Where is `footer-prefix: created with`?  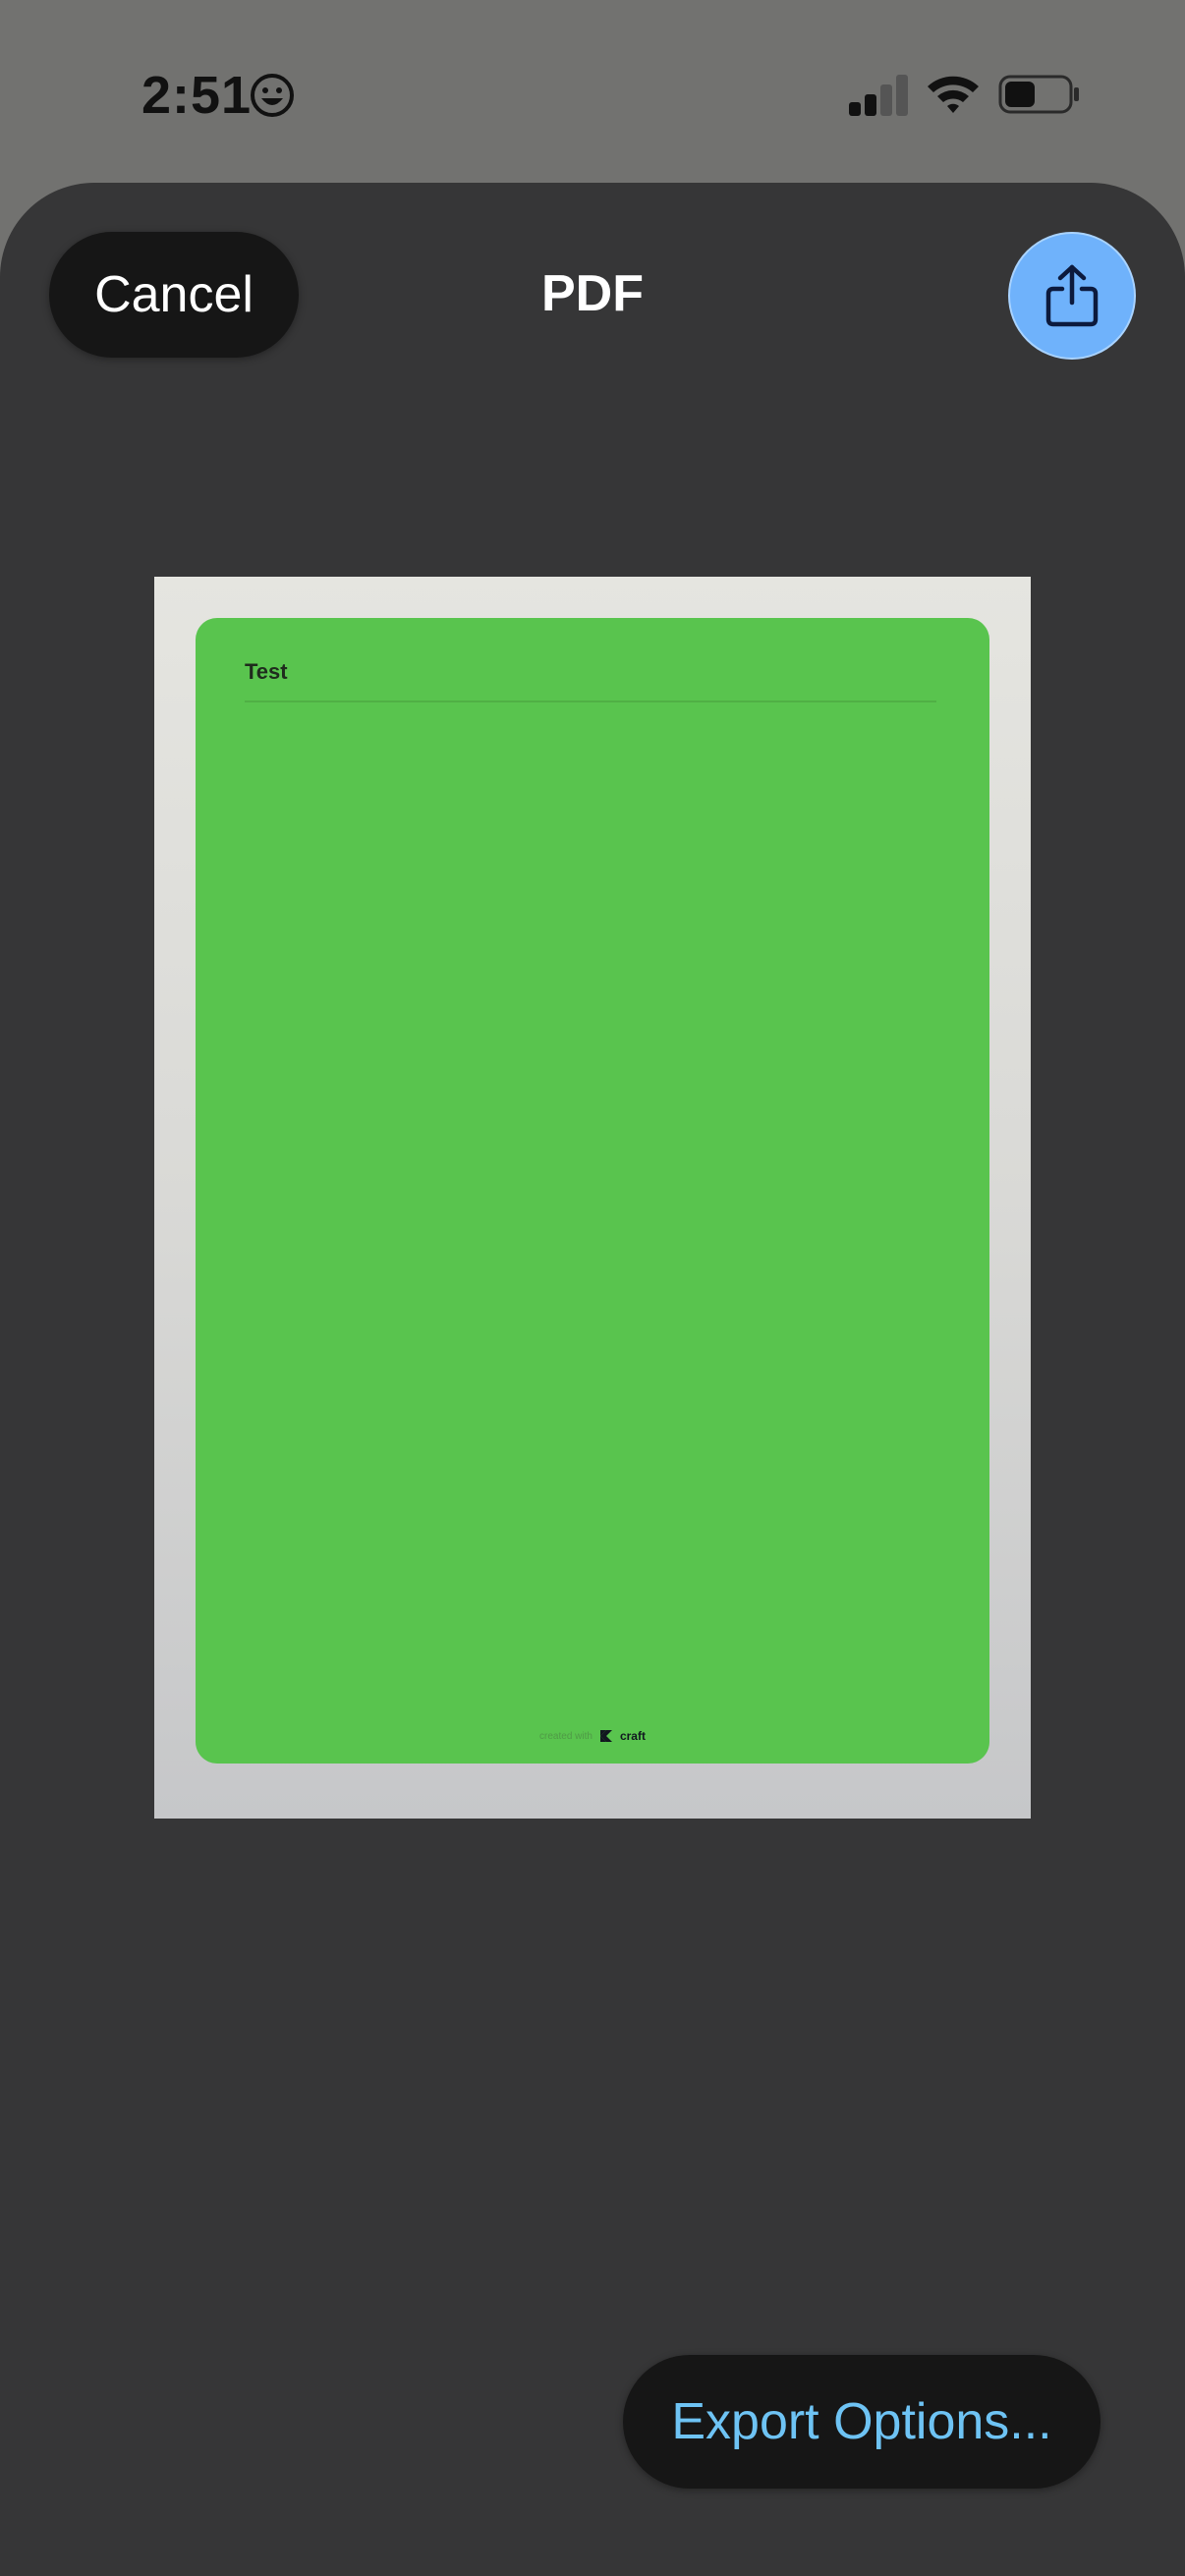
footer-prefix: created with is located at coordinates (565, 1736).